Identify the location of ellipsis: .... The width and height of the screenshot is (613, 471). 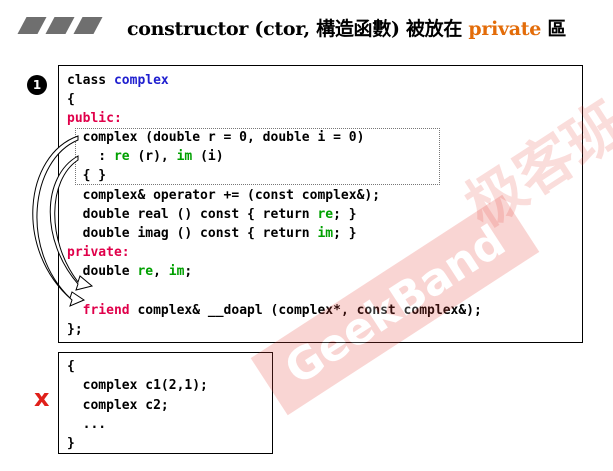
(87, 424).